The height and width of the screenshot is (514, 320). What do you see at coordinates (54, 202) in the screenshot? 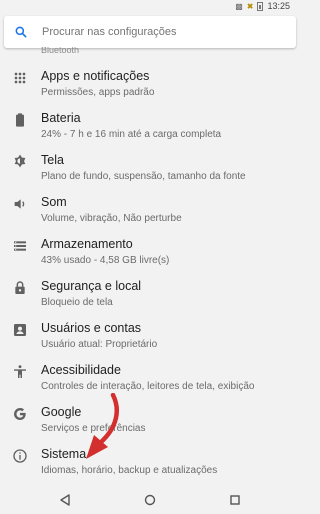
I see `item-title: Som` at bounding box center [54, 202].